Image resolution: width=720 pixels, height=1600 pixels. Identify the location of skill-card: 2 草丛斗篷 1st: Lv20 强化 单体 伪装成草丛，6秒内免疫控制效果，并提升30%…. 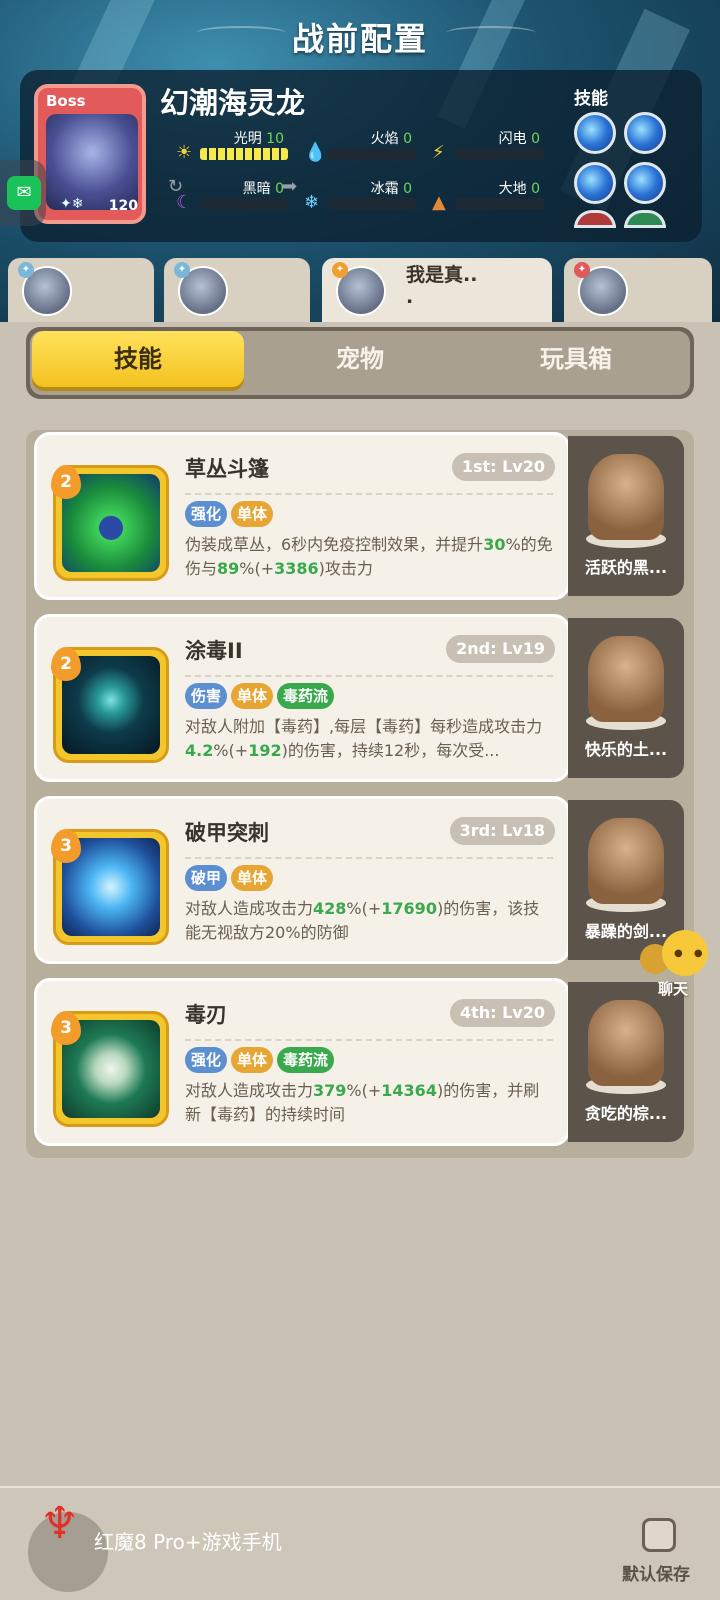
(302, 516).